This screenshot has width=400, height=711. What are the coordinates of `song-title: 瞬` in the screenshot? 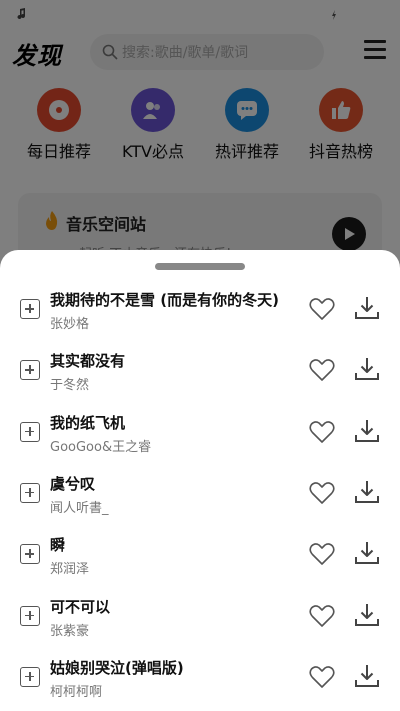 It's located at (58, 545).